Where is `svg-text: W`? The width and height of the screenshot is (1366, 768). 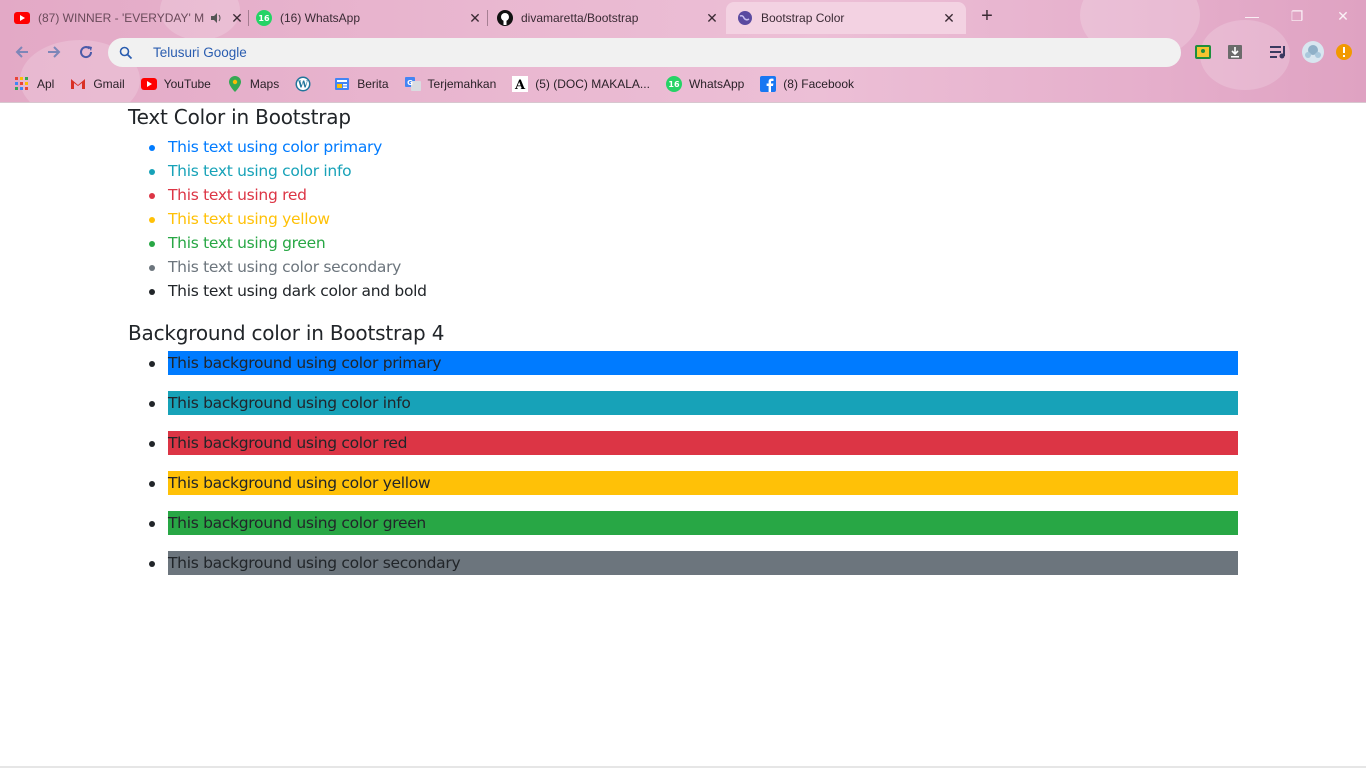 svg-text: W is located at coordinates (303, 86).